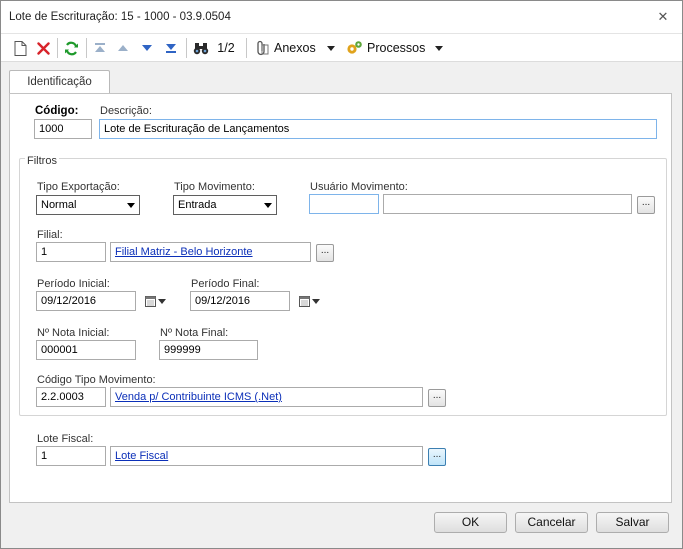 The image size is (683, 549). Describe the element at coordinates (42, 161) in the screenshot. I see `filtros-title: Filtros` at that location.